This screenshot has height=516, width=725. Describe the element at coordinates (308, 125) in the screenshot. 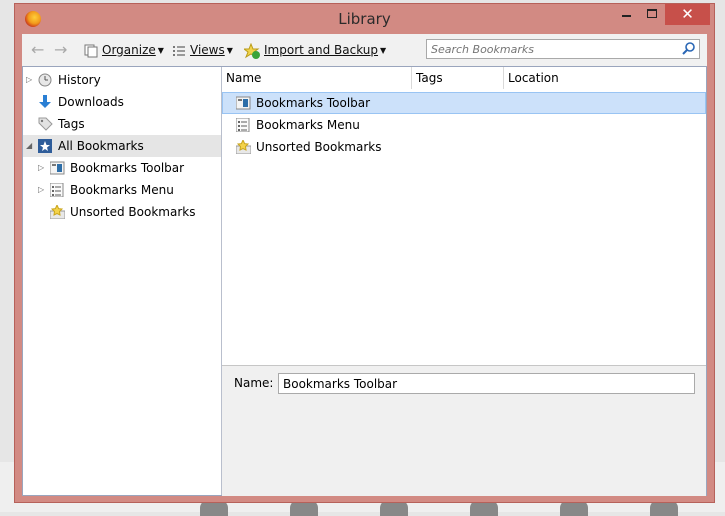

I see `list-row-name: Bookmarks Menu` at that location.